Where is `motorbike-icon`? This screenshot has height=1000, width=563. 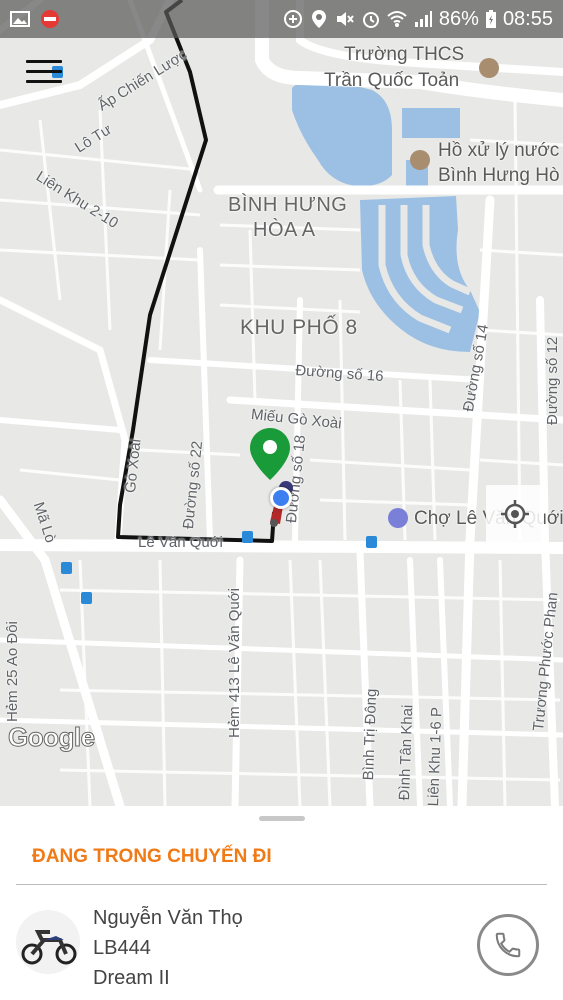
motorbike-icon is located at coordinates (49, 947).